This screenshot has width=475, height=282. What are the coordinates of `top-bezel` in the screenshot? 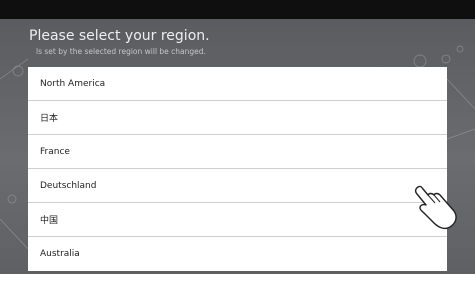 It's located at (237, 9).